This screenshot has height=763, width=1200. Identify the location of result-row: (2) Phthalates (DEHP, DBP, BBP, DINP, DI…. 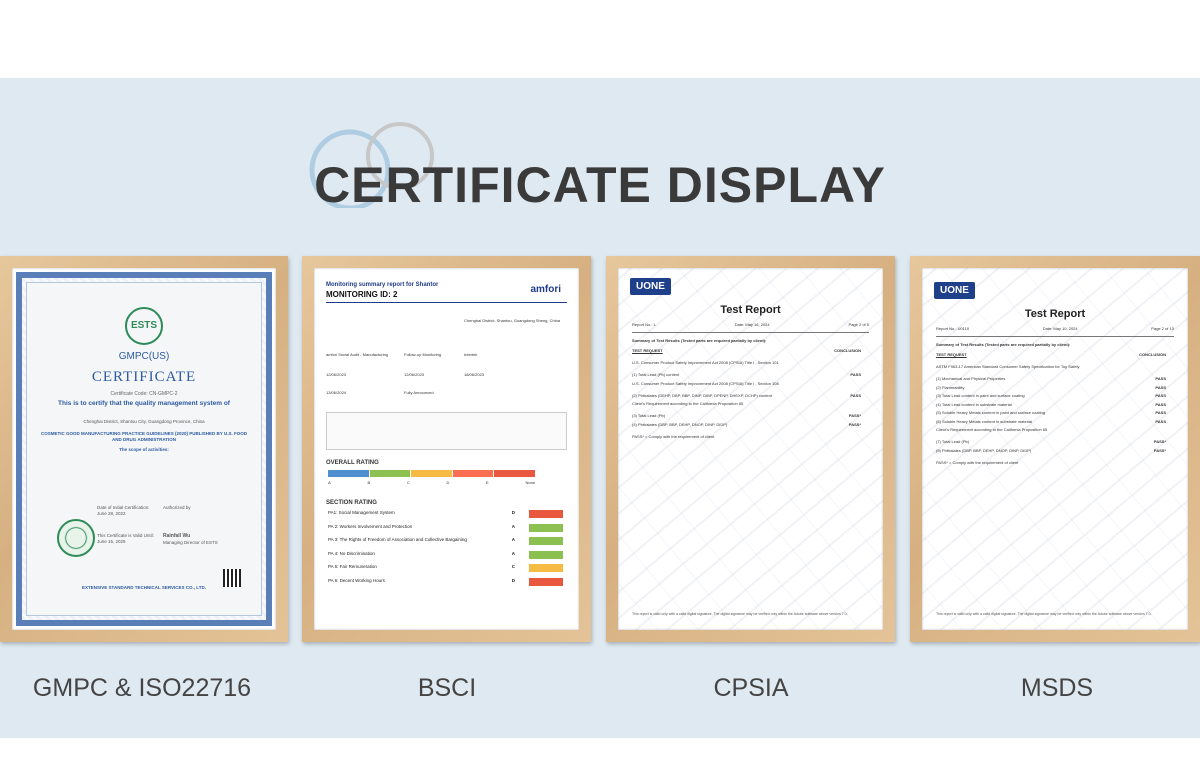
(750, 395).